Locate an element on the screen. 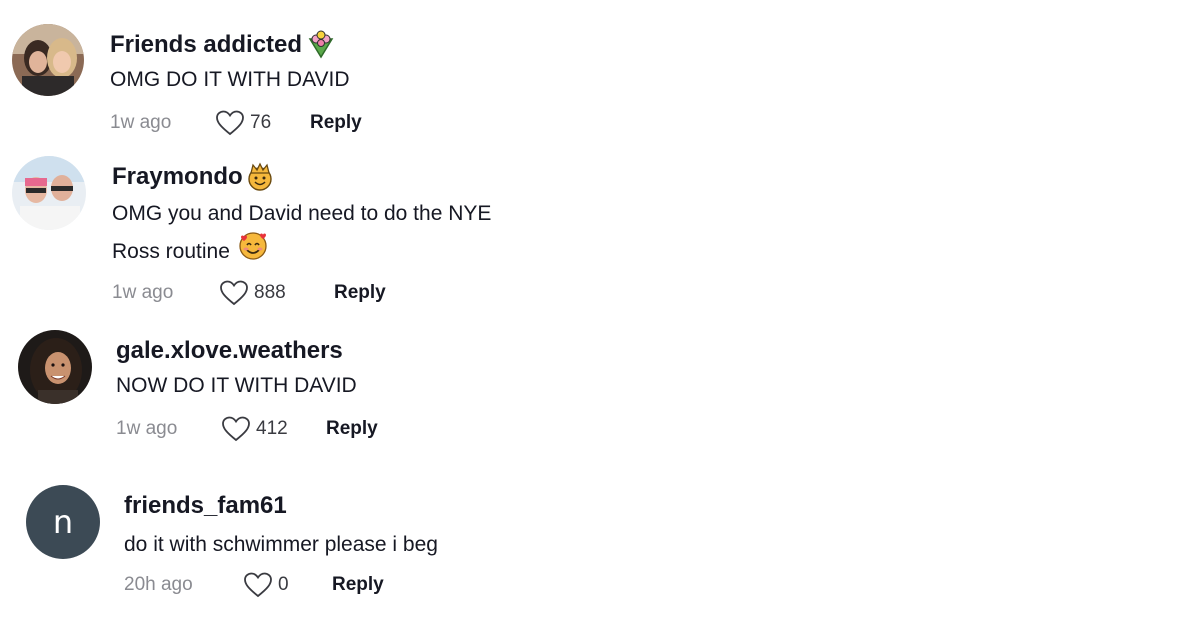 Image resolution: width=1200 pixels, height=628 pixels. bouquet-icon is located at coordinates (321, 45).